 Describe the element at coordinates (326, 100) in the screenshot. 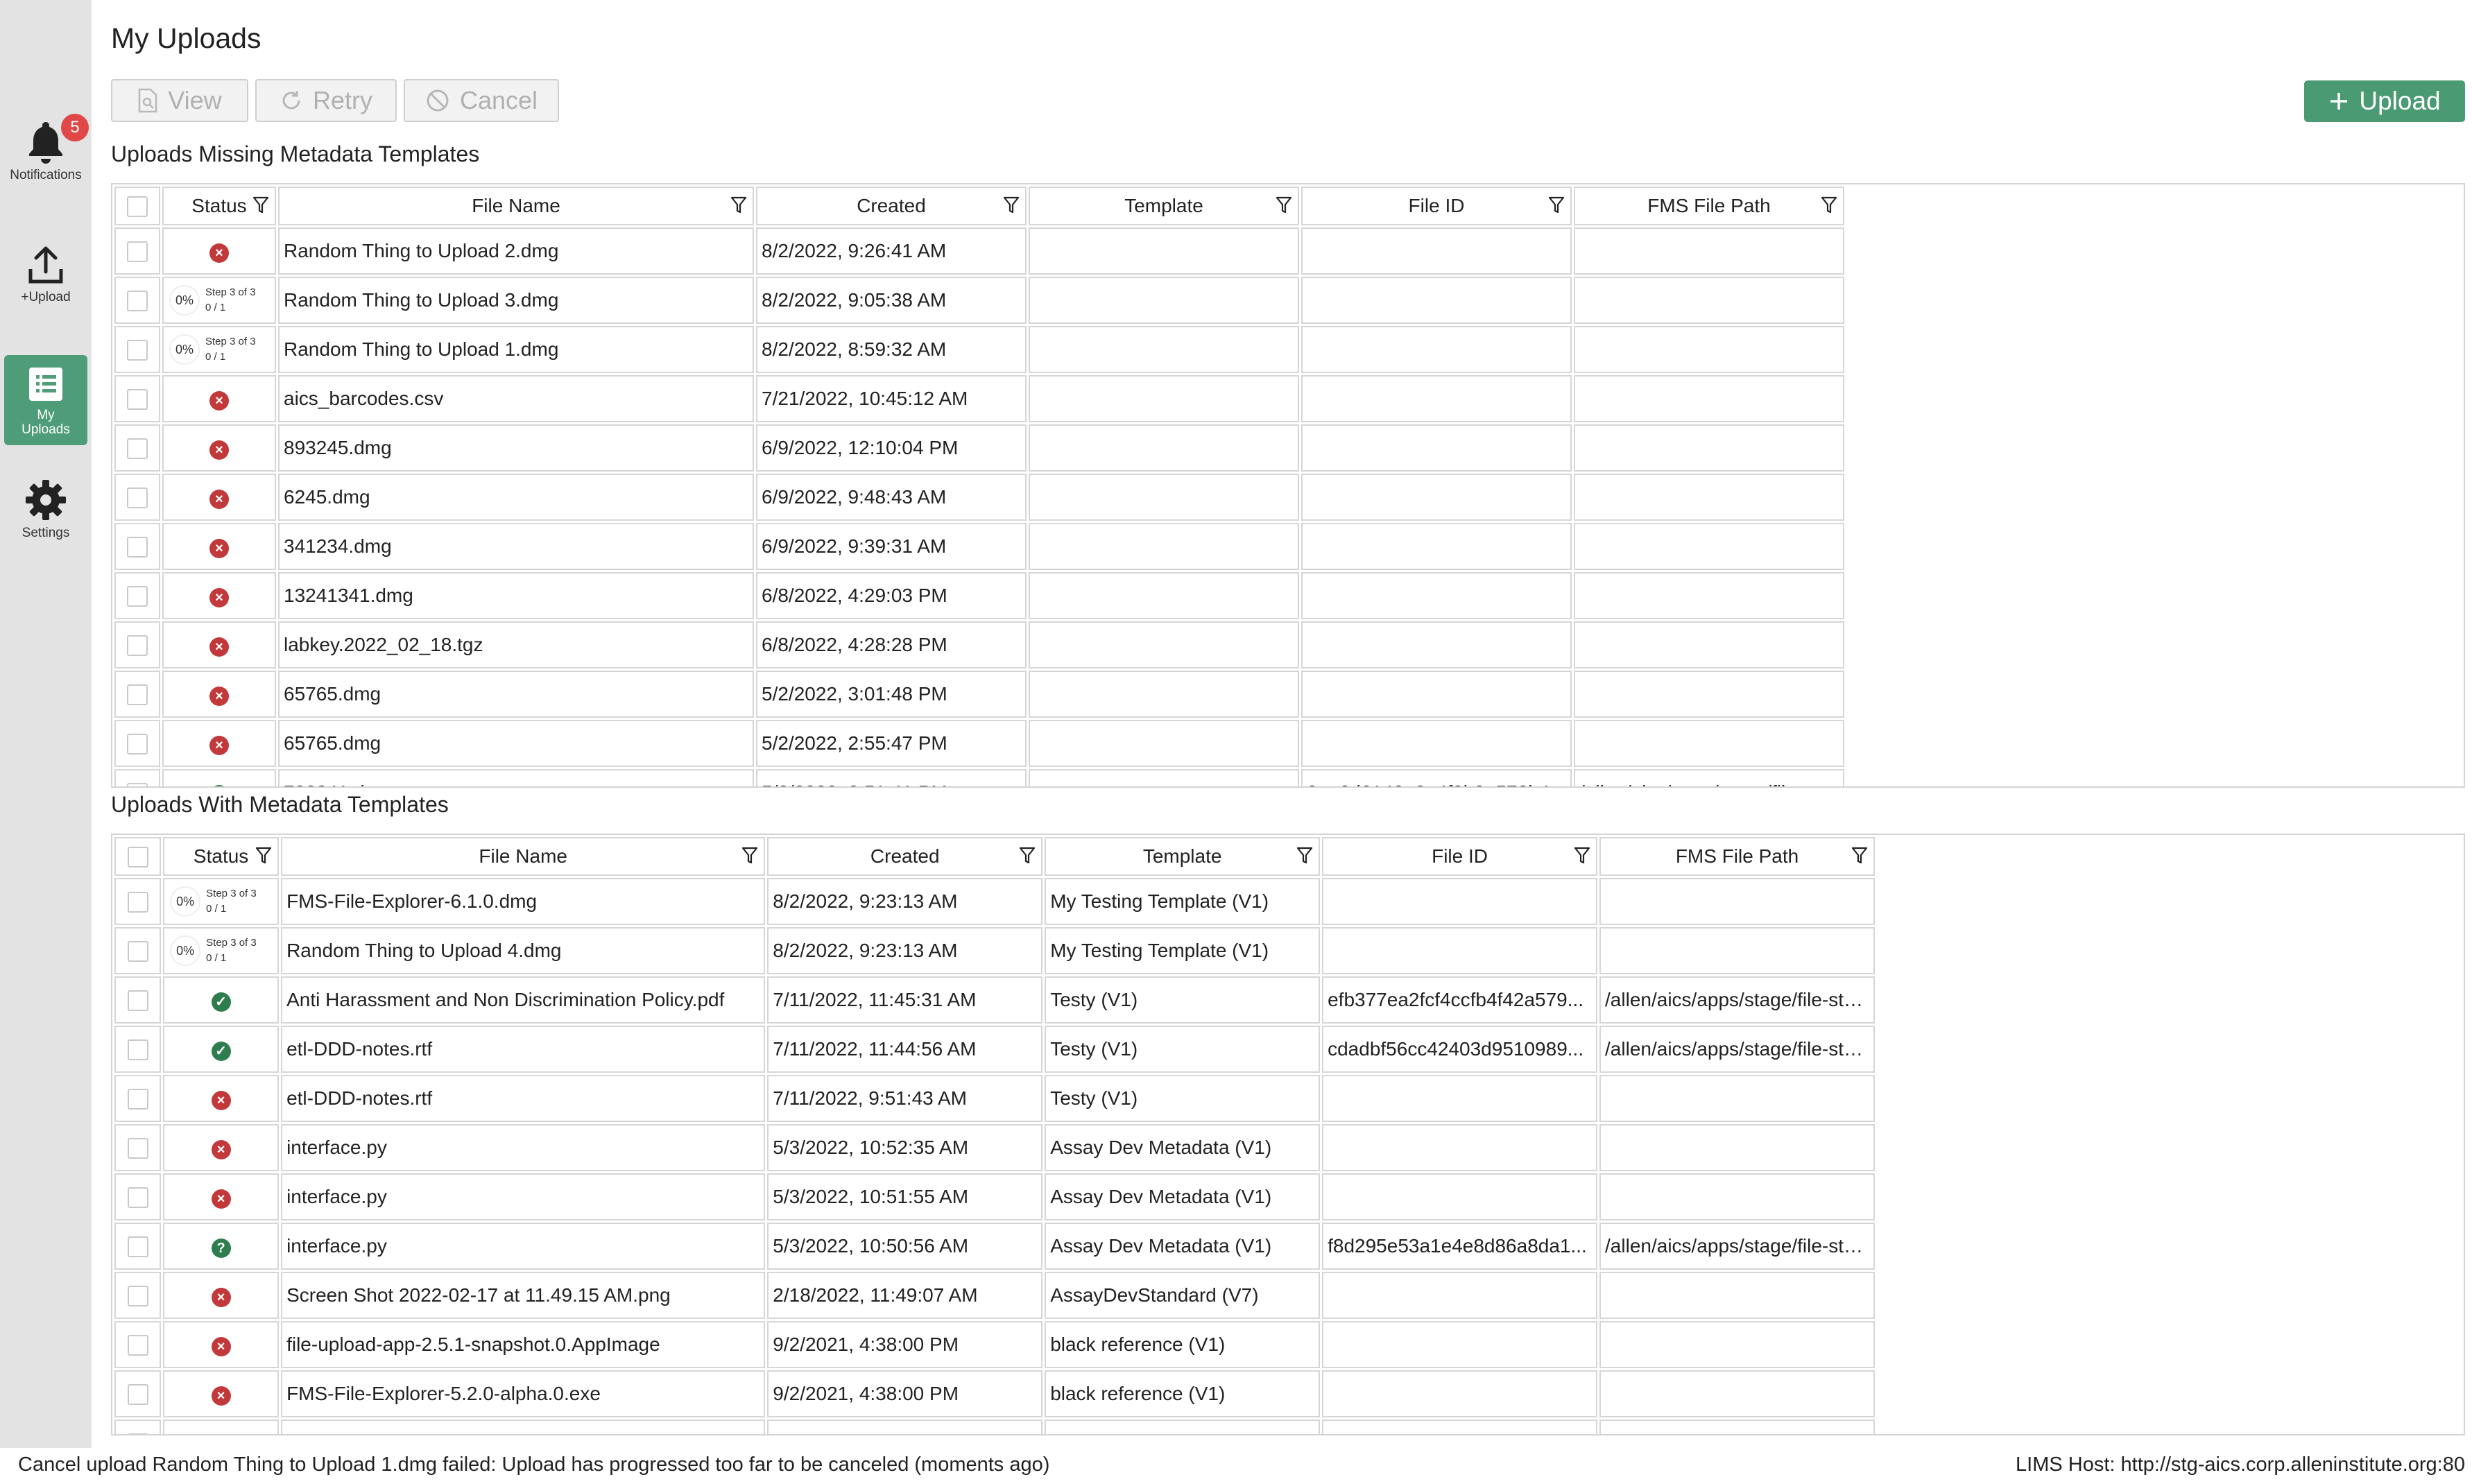

I see `retry-button: Retry` at that location.